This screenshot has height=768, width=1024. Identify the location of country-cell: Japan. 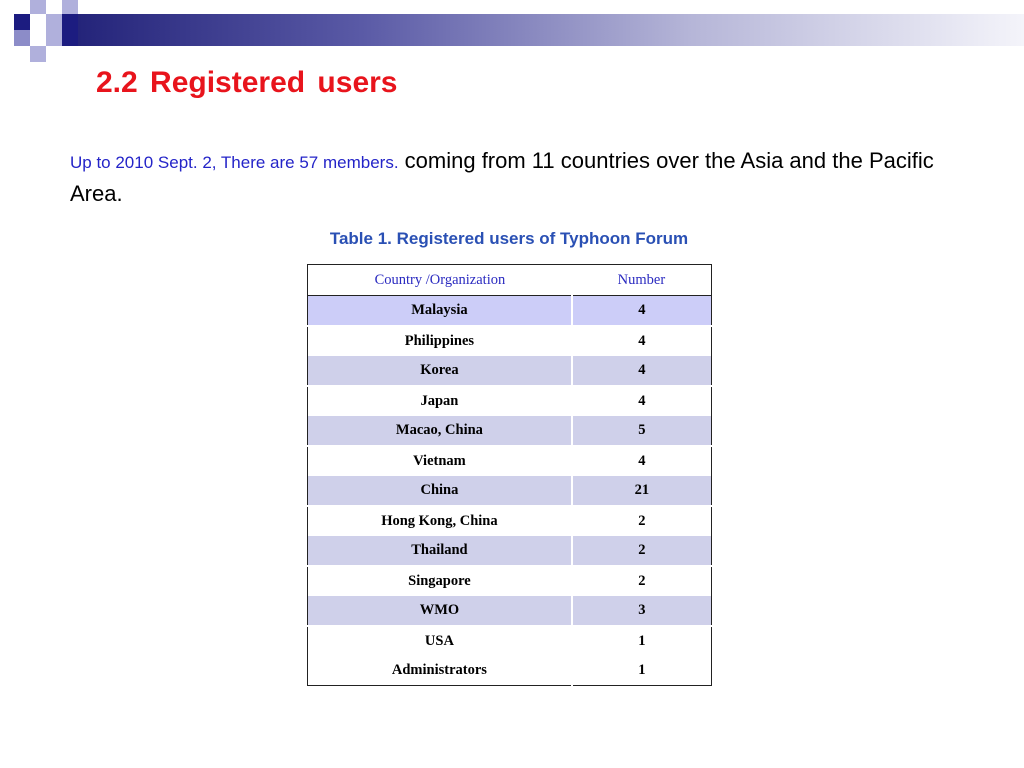
(440, 401).